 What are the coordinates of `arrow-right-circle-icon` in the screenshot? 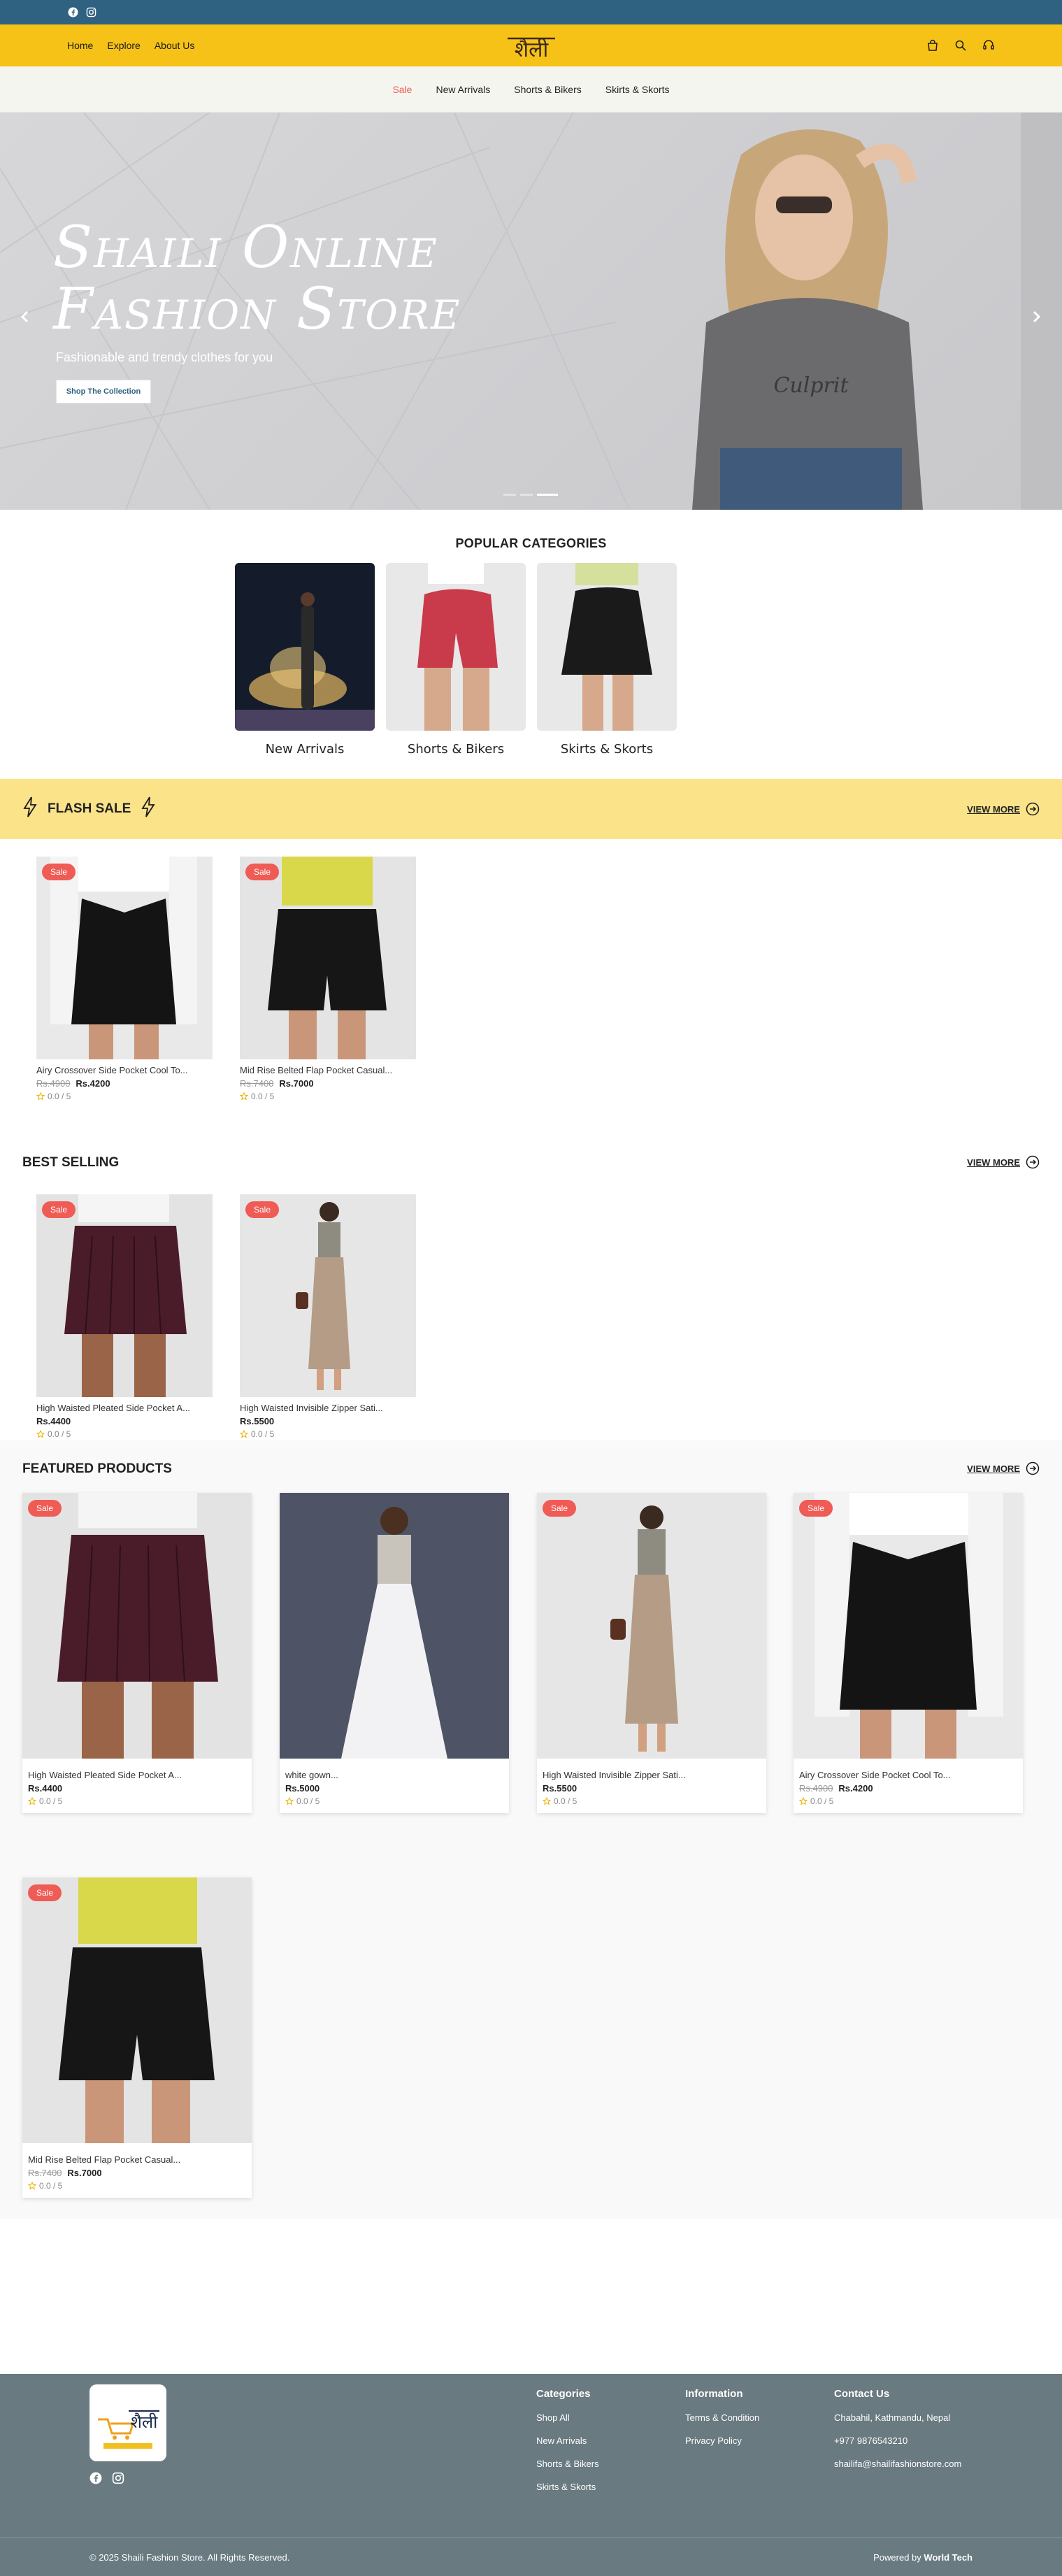 It's located at (1033, 809).